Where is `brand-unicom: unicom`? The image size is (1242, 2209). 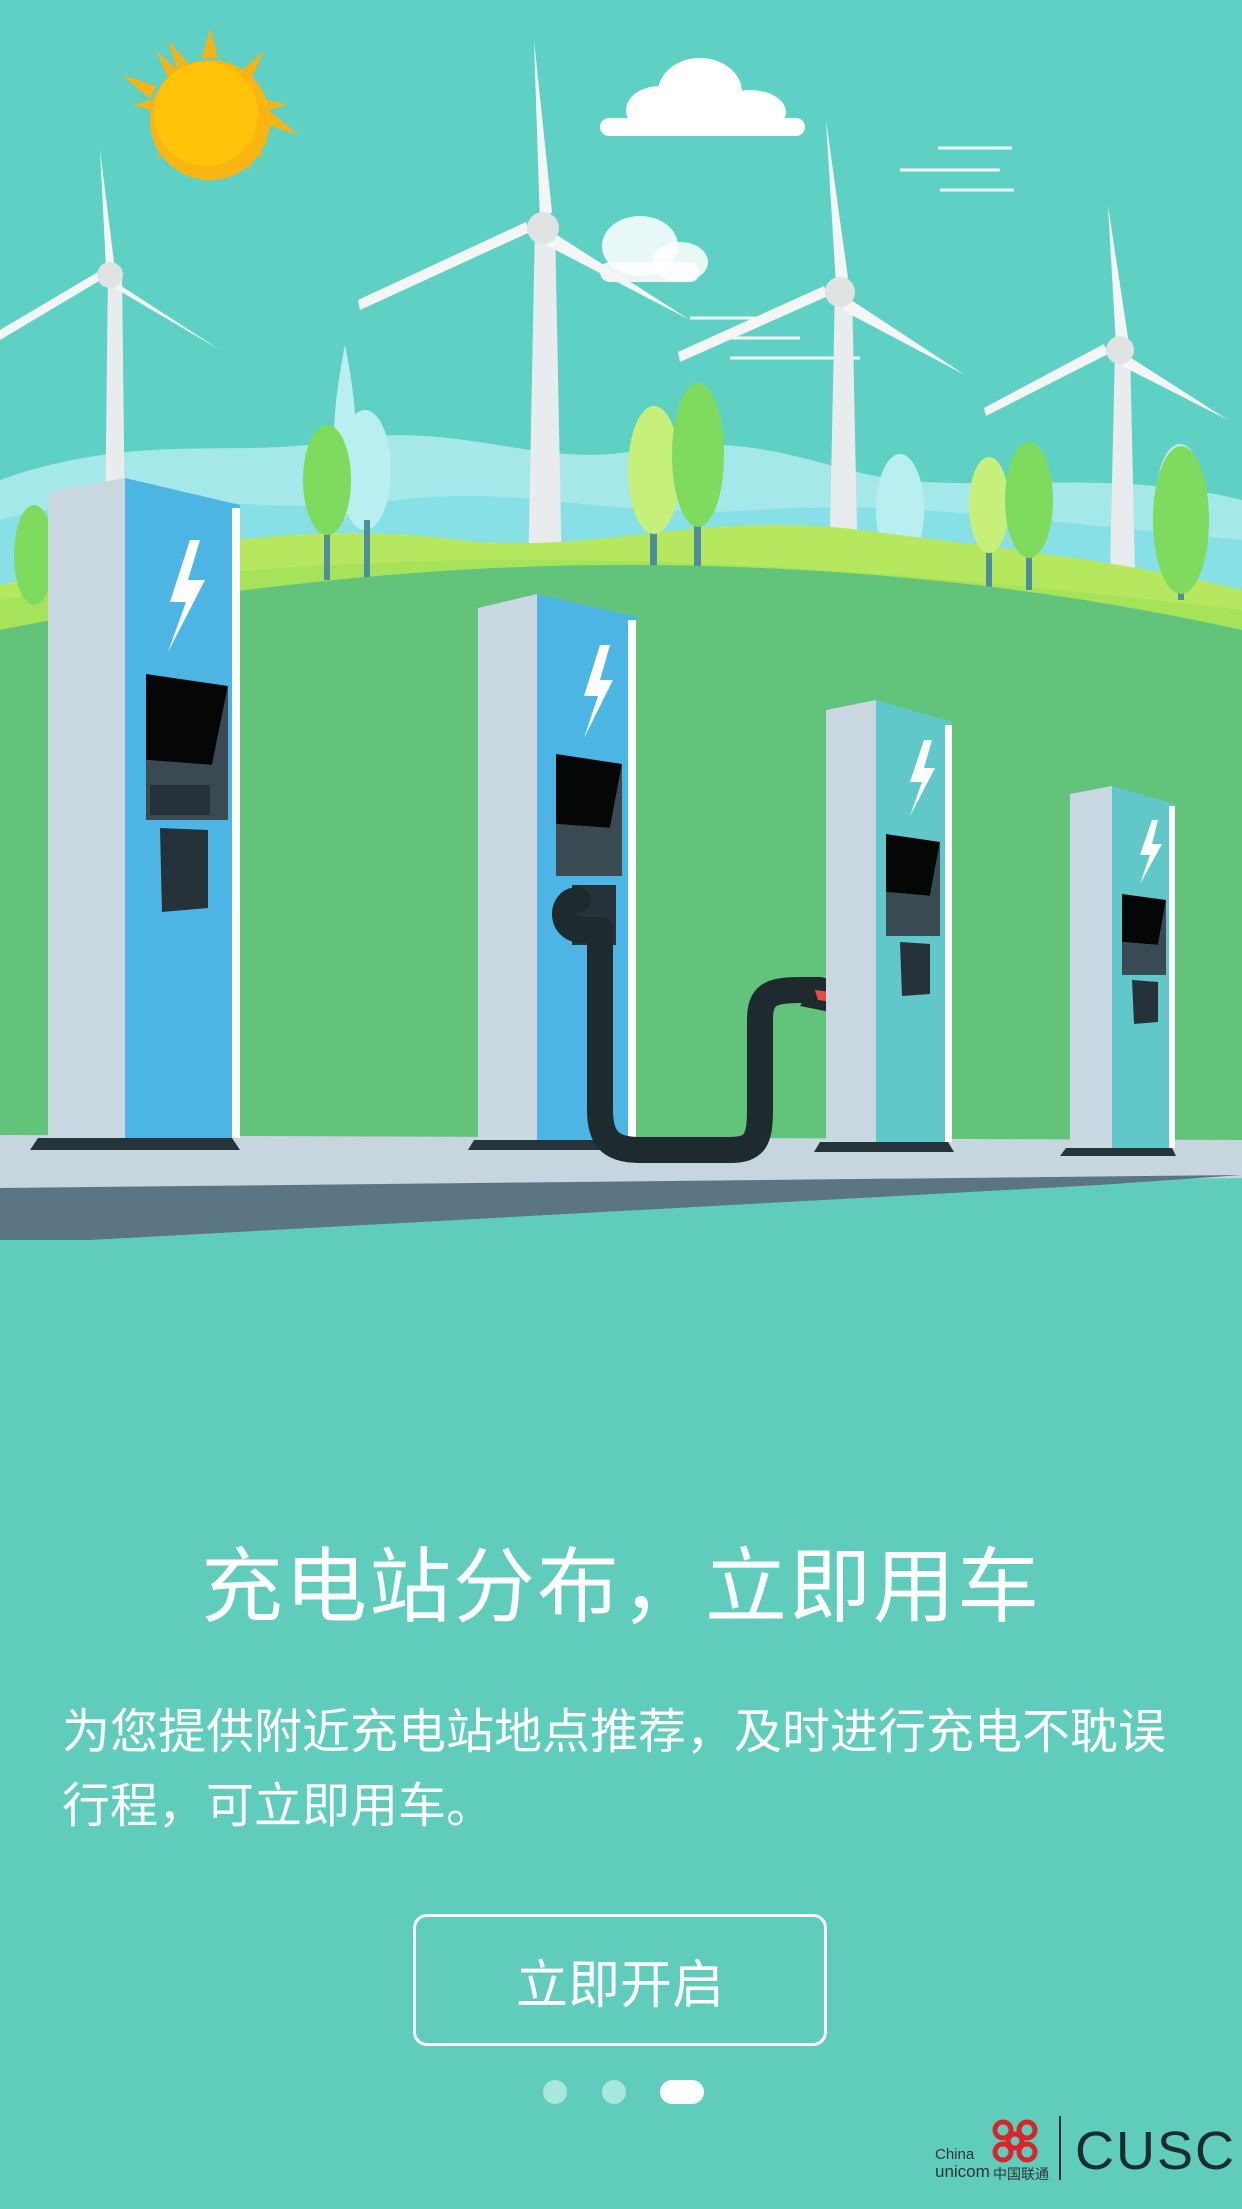
brand-unicom: unicom is located at coordinates (962, 2171).